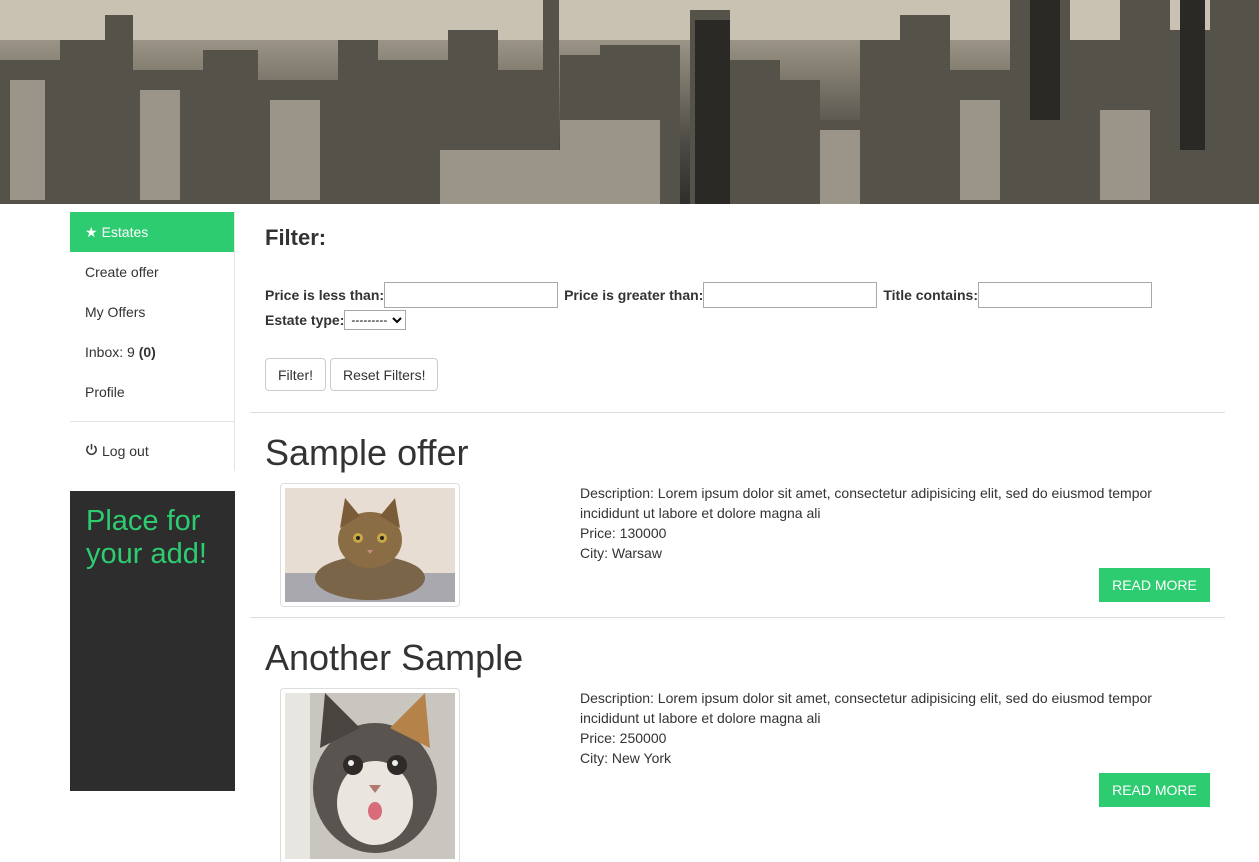 The width and height of the screenshot is (1259, 862). I want to click on estate-type-select: ---------, so click(375, 319).